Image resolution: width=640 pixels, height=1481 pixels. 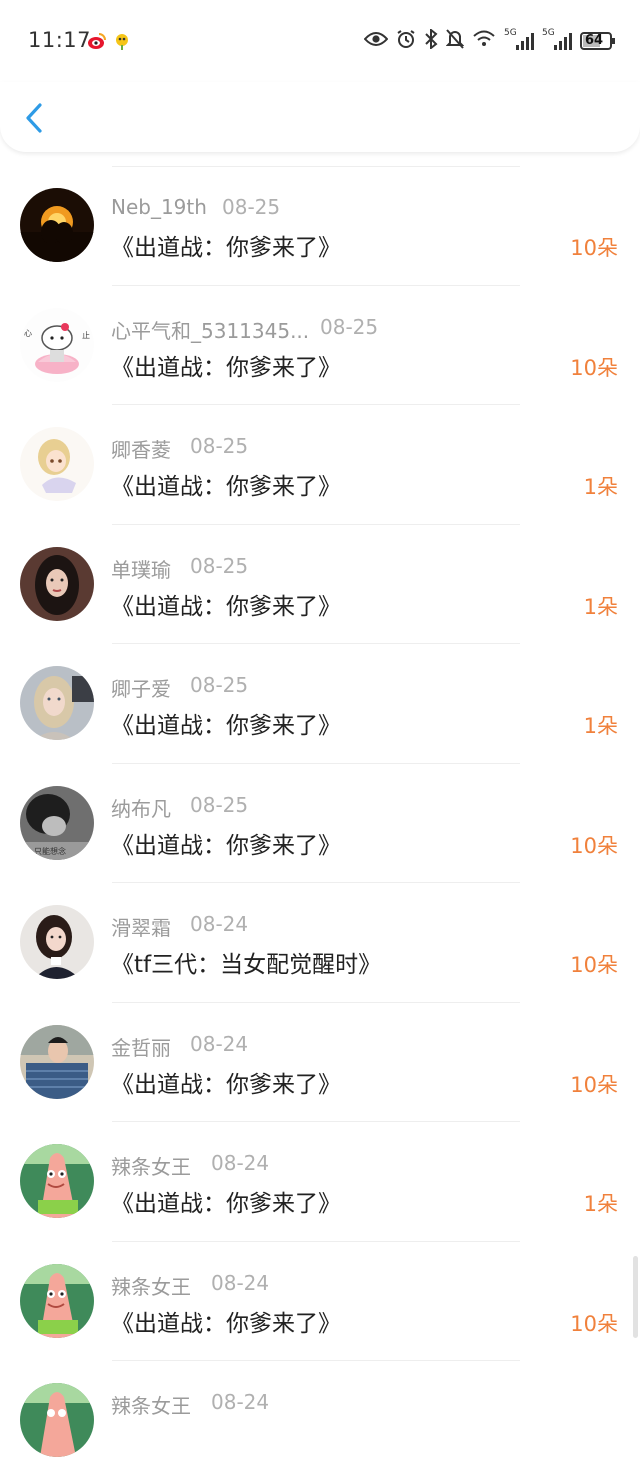 I want to click on status-icons: 5G 5G 64, so click(x=489, y=41).